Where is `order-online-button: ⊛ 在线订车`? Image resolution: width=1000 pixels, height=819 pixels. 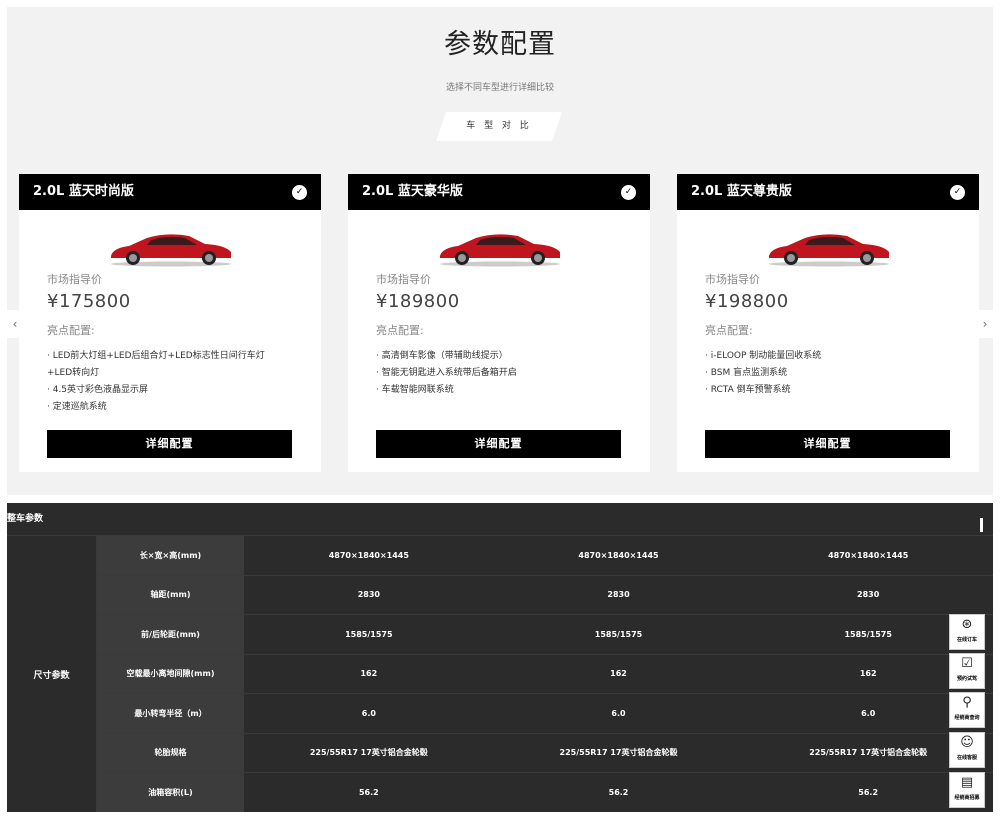 order-online-button: ⊛ 在线订车 is located at coordinates (967, 632).